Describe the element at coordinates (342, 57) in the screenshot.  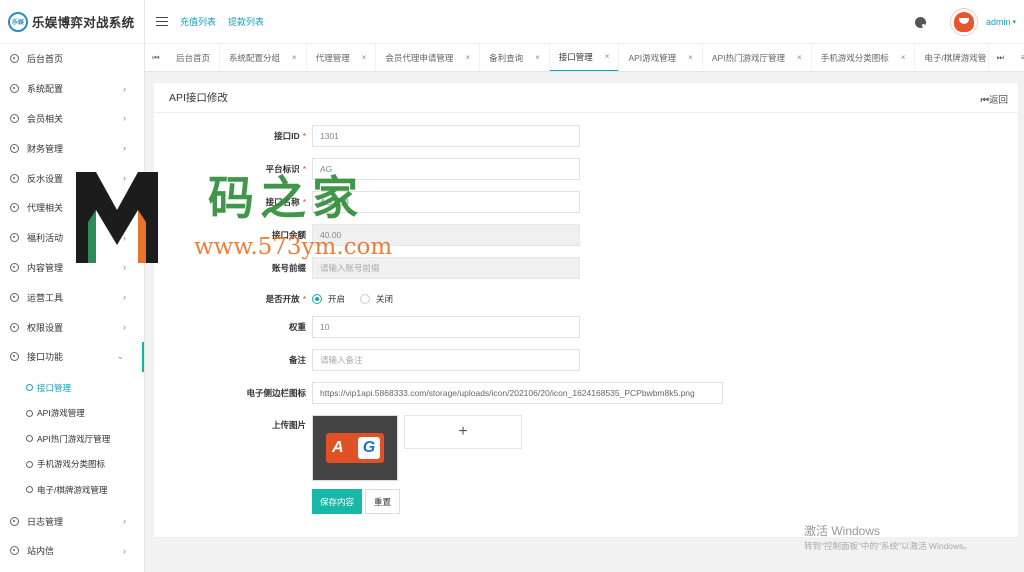
I see `tab-agent-manage: 代理管理 ×` at that location.